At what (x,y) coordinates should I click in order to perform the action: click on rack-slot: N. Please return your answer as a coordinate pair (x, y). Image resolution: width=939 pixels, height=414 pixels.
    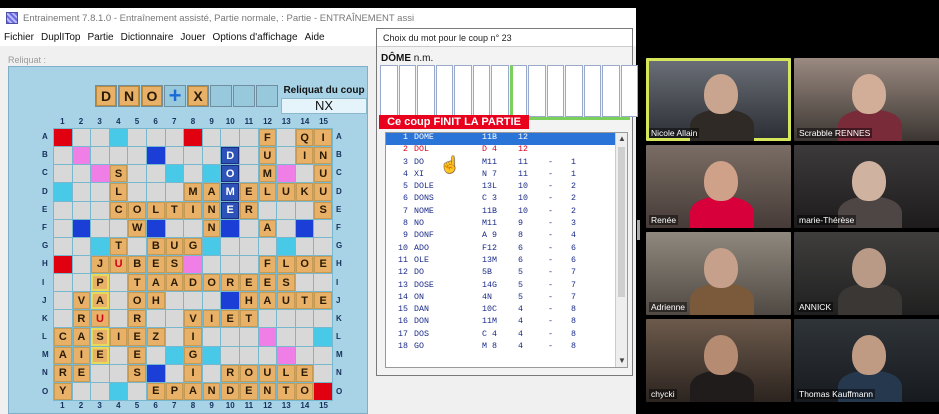
    Looking at the image, I should click on (129, 96).